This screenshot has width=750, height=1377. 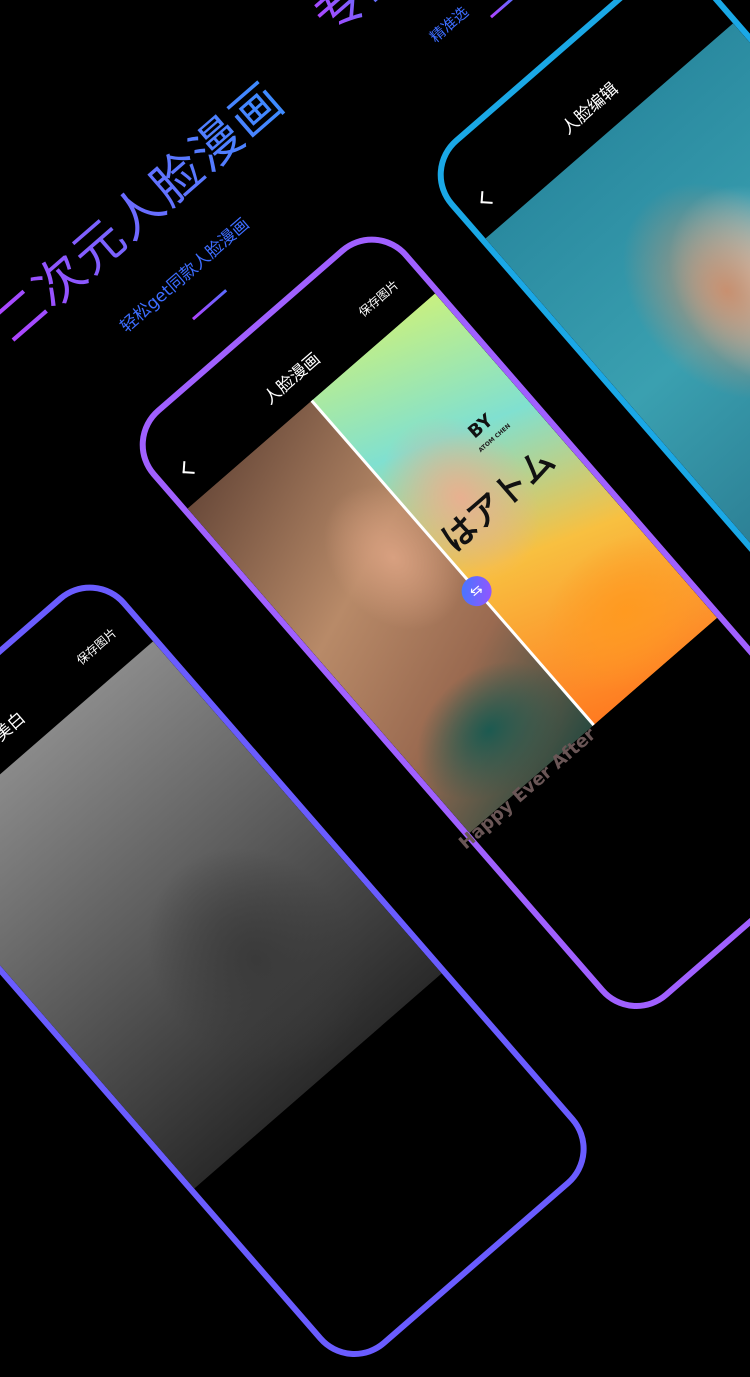 What do you see at coordinates (361, 23) in the screenshot?
I see `promo-headline-2: 专业` at bounding box center [361, 23].